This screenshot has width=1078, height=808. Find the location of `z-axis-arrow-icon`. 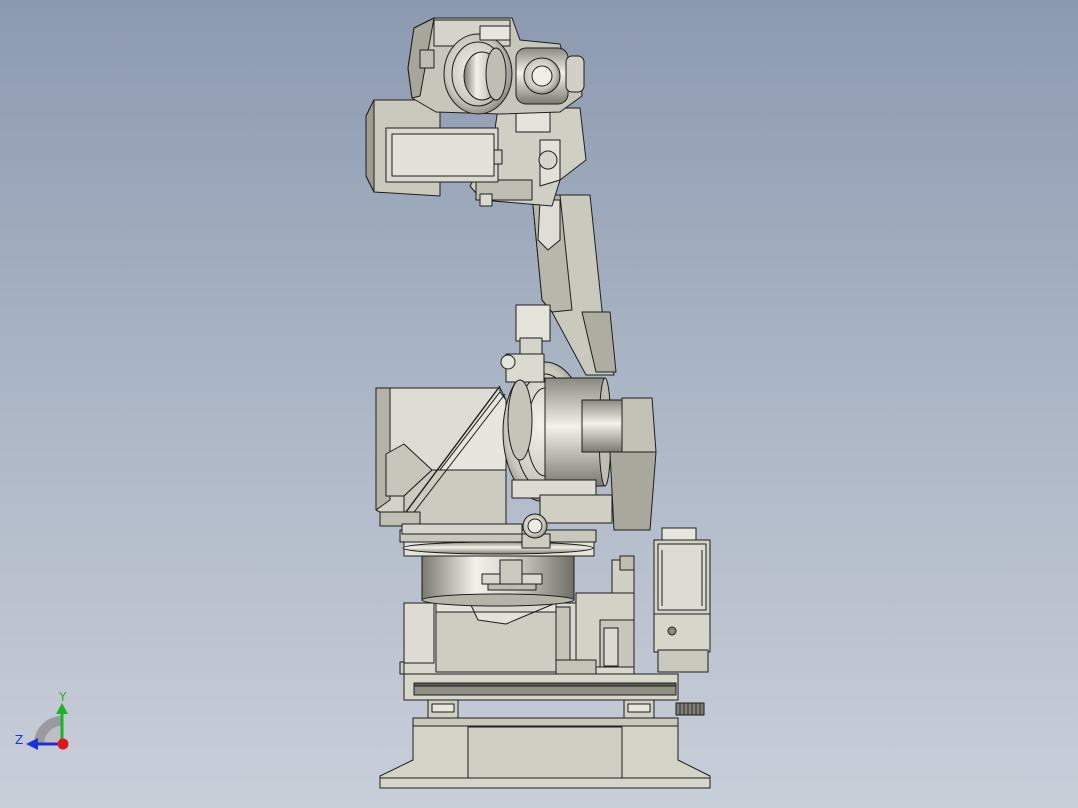

z-axis-arrow-icon is located at coordinates (32, 744).